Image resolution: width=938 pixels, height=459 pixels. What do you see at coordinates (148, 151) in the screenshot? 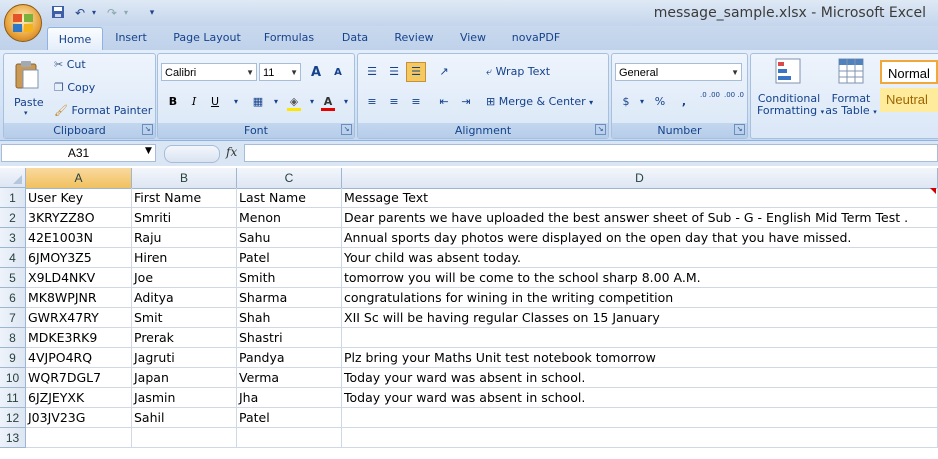
I see `name-box-dropdown-icon: ▼` at bounding box center [148, 151].